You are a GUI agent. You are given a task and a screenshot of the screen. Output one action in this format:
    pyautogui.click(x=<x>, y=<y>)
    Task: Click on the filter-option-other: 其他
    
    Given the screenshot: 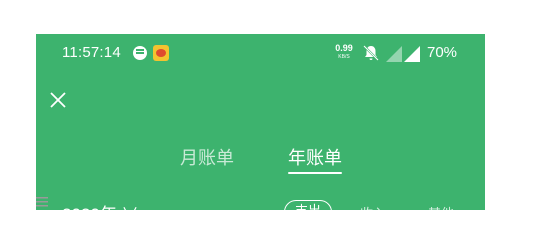 What is the action you would take?
    pyautogui.click(x=441, y=206)
    